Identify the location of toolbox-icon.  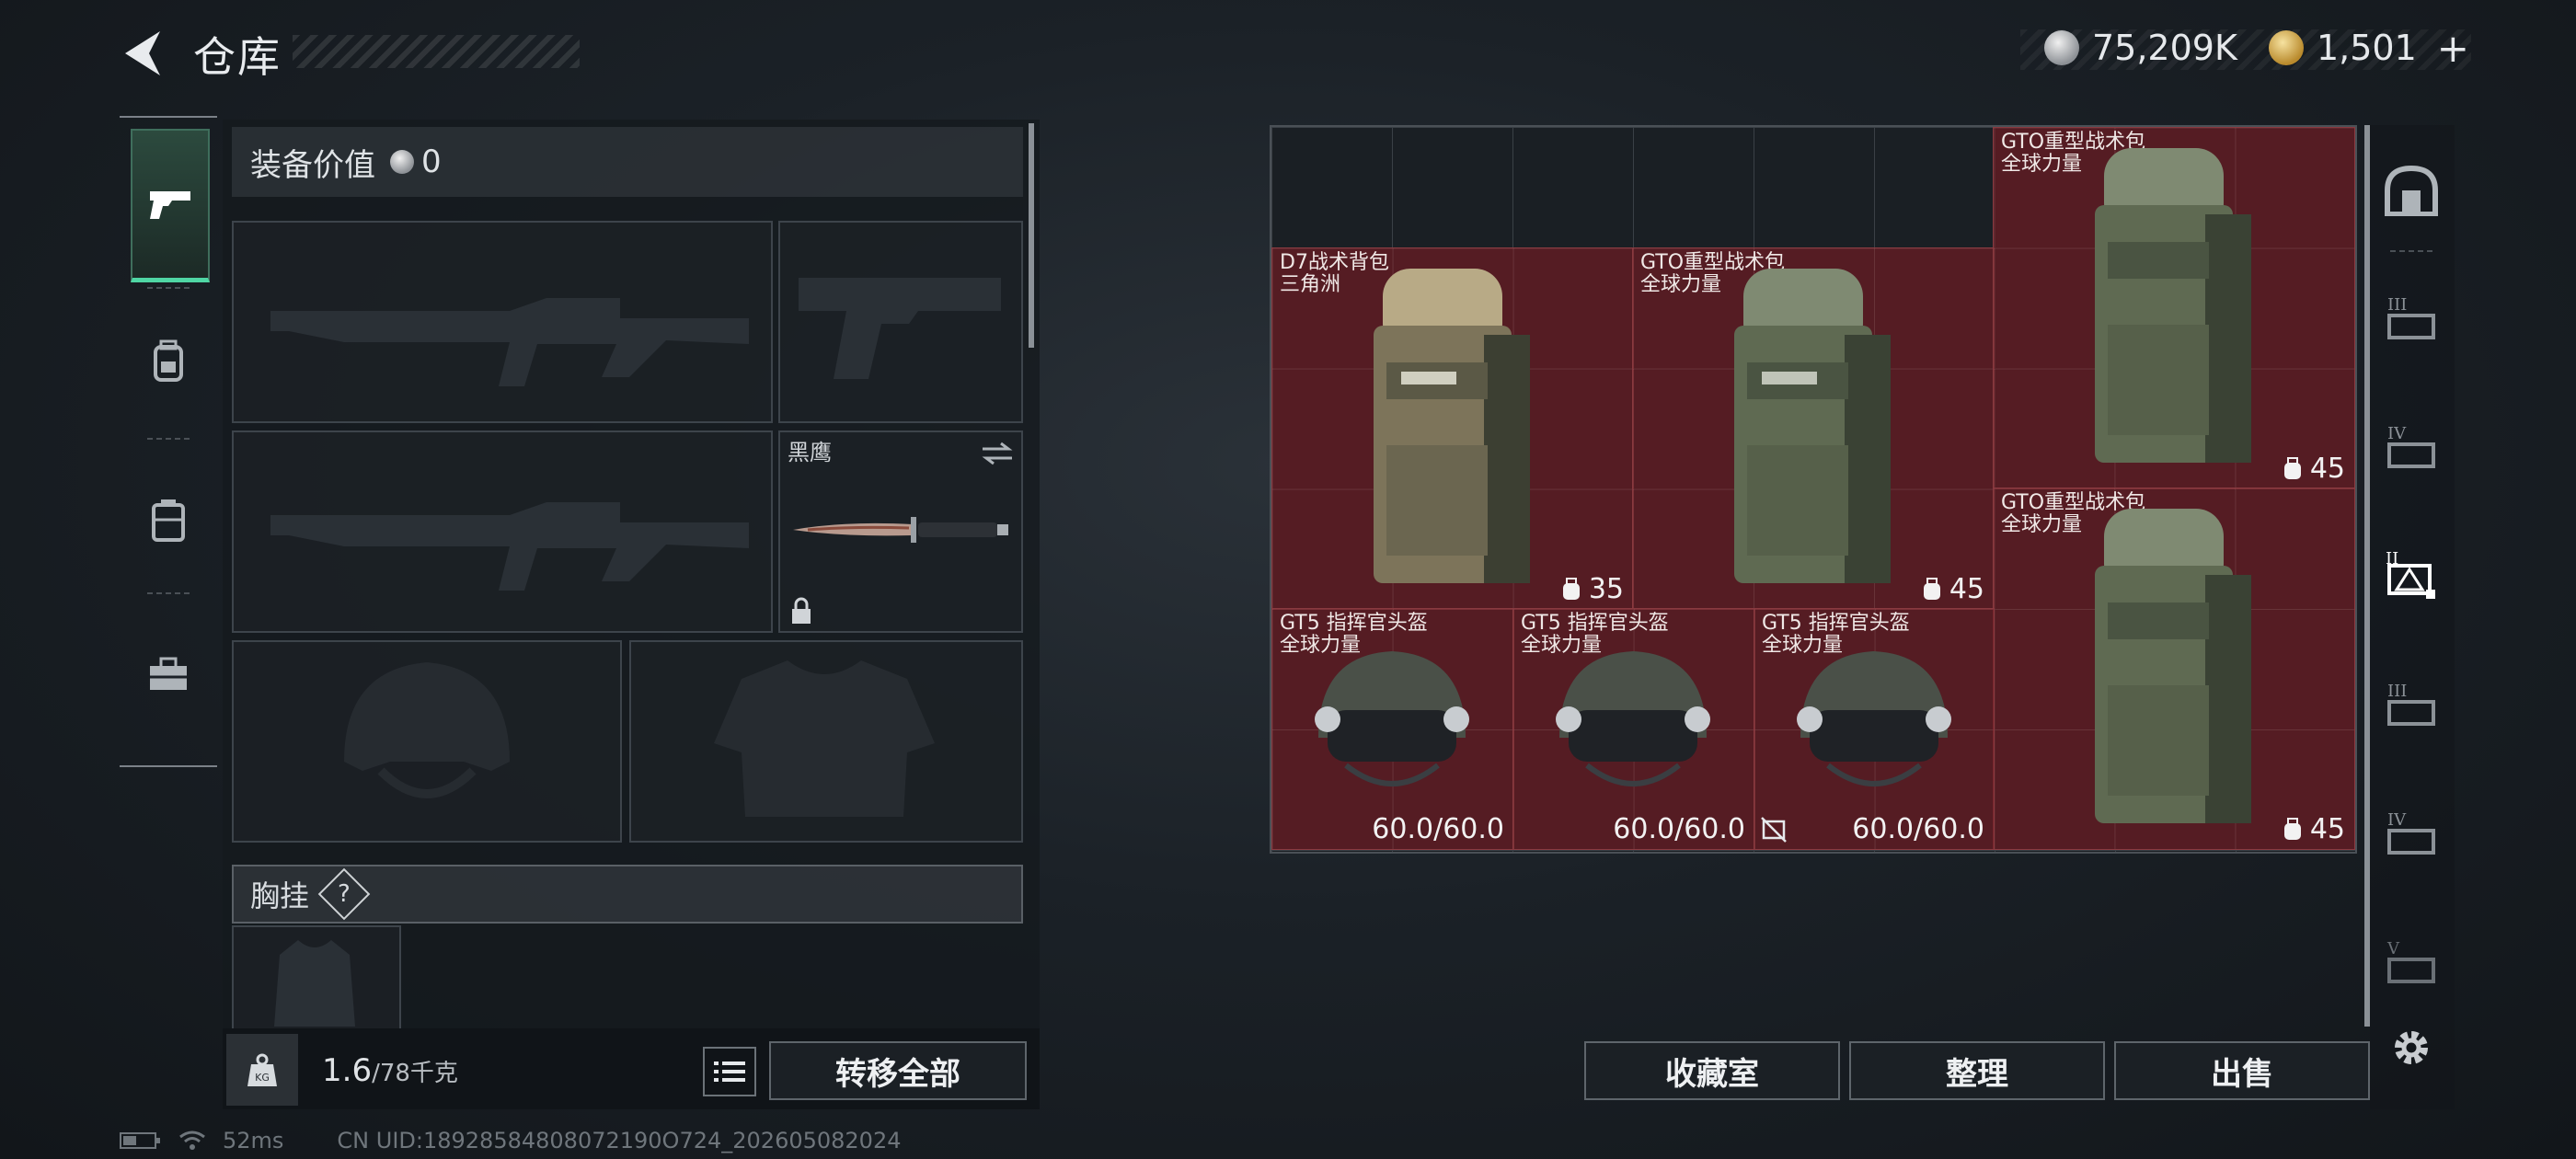
(168, 673).